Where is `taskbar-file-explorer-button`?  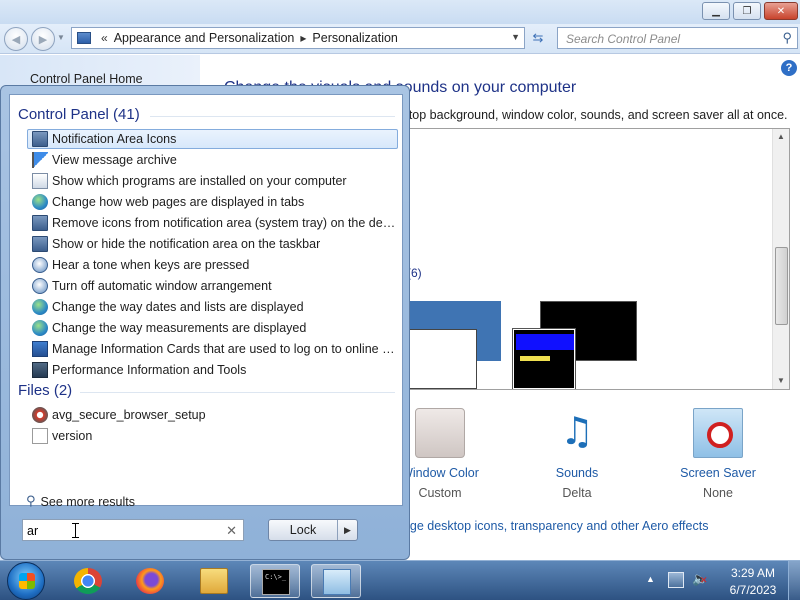
taskbar-file-explorer-button is located at coordinates (214, 581).